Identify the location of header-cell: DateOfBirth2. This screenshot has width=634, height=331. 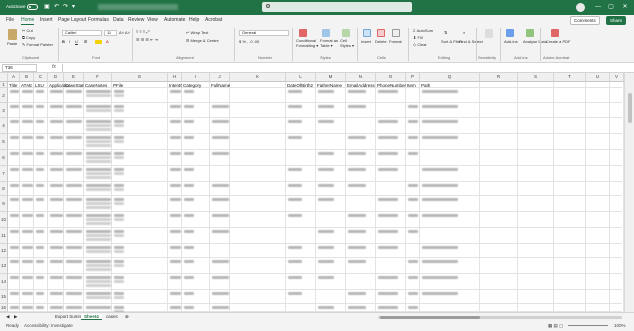
(301, 85).